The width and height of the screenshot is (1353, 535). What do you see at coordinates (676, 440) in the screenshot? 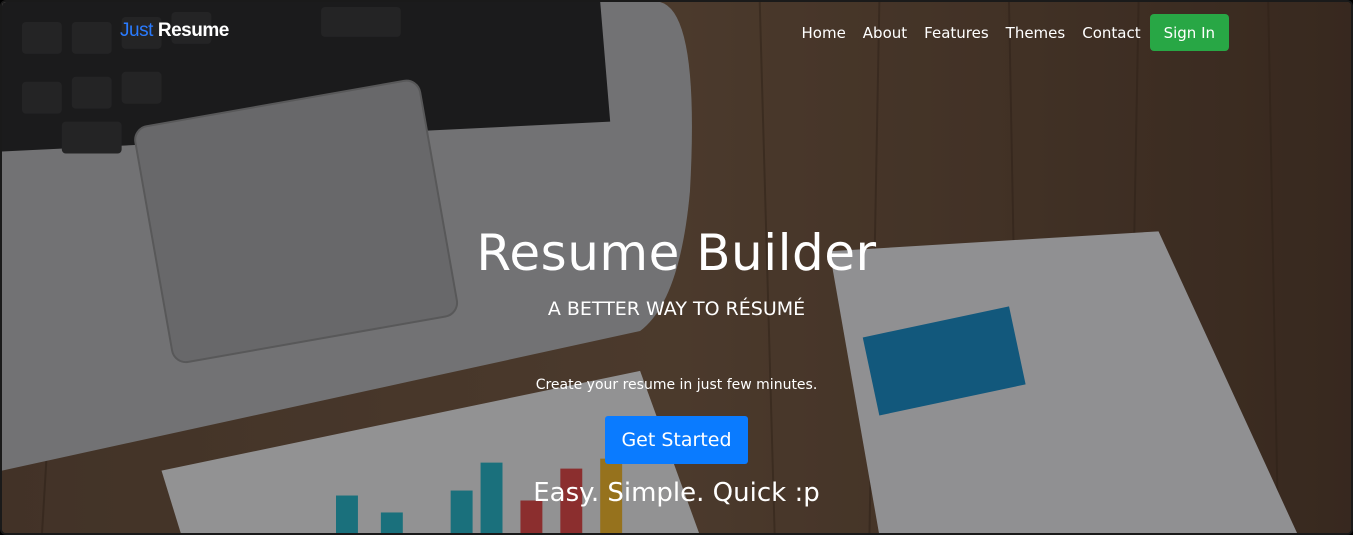
I see `get-started-button: Get Started` at bounding box center [676, 440].